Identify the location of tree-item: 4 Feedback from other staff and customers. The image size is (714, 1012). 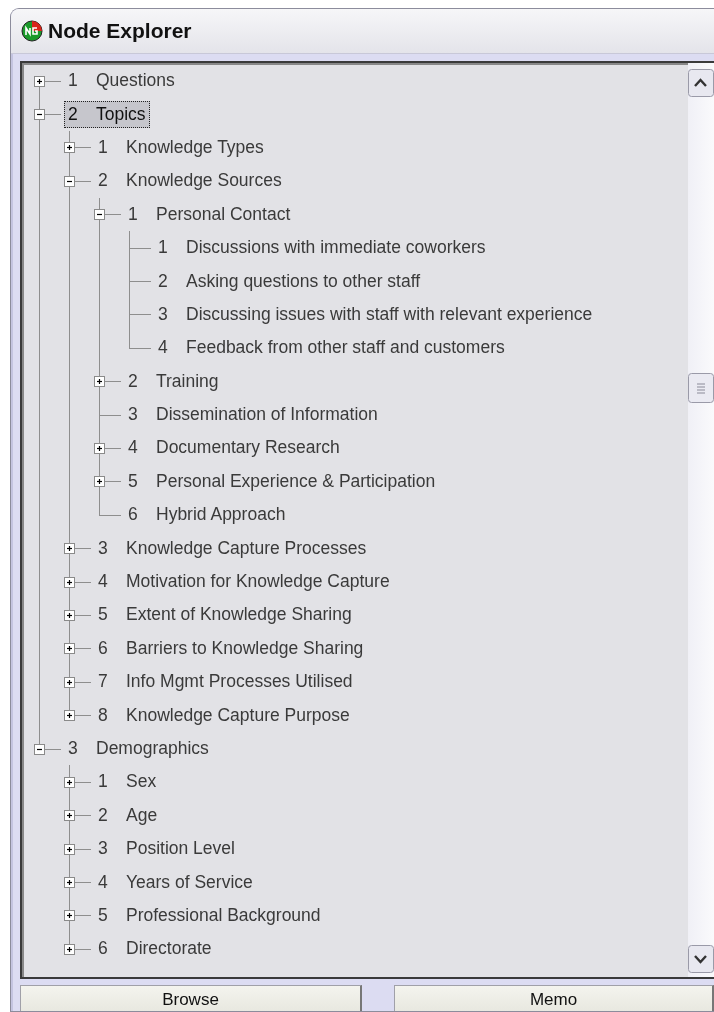
(331, 348).